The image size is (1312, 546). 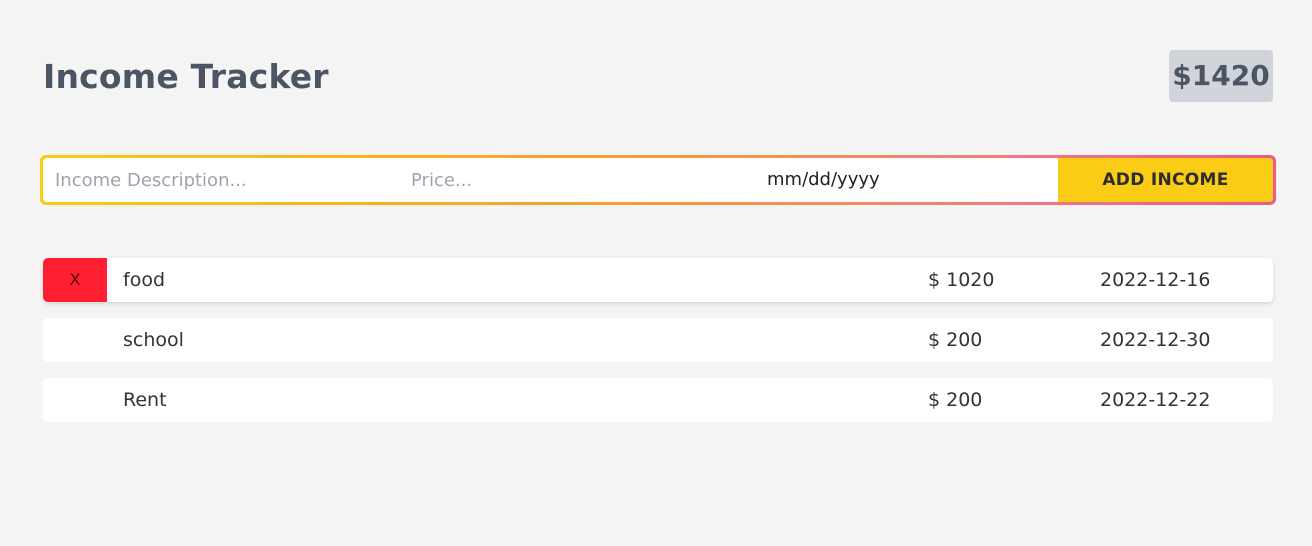 I want to click on total-income-badge: $1420, so click(x=1221, y=76).